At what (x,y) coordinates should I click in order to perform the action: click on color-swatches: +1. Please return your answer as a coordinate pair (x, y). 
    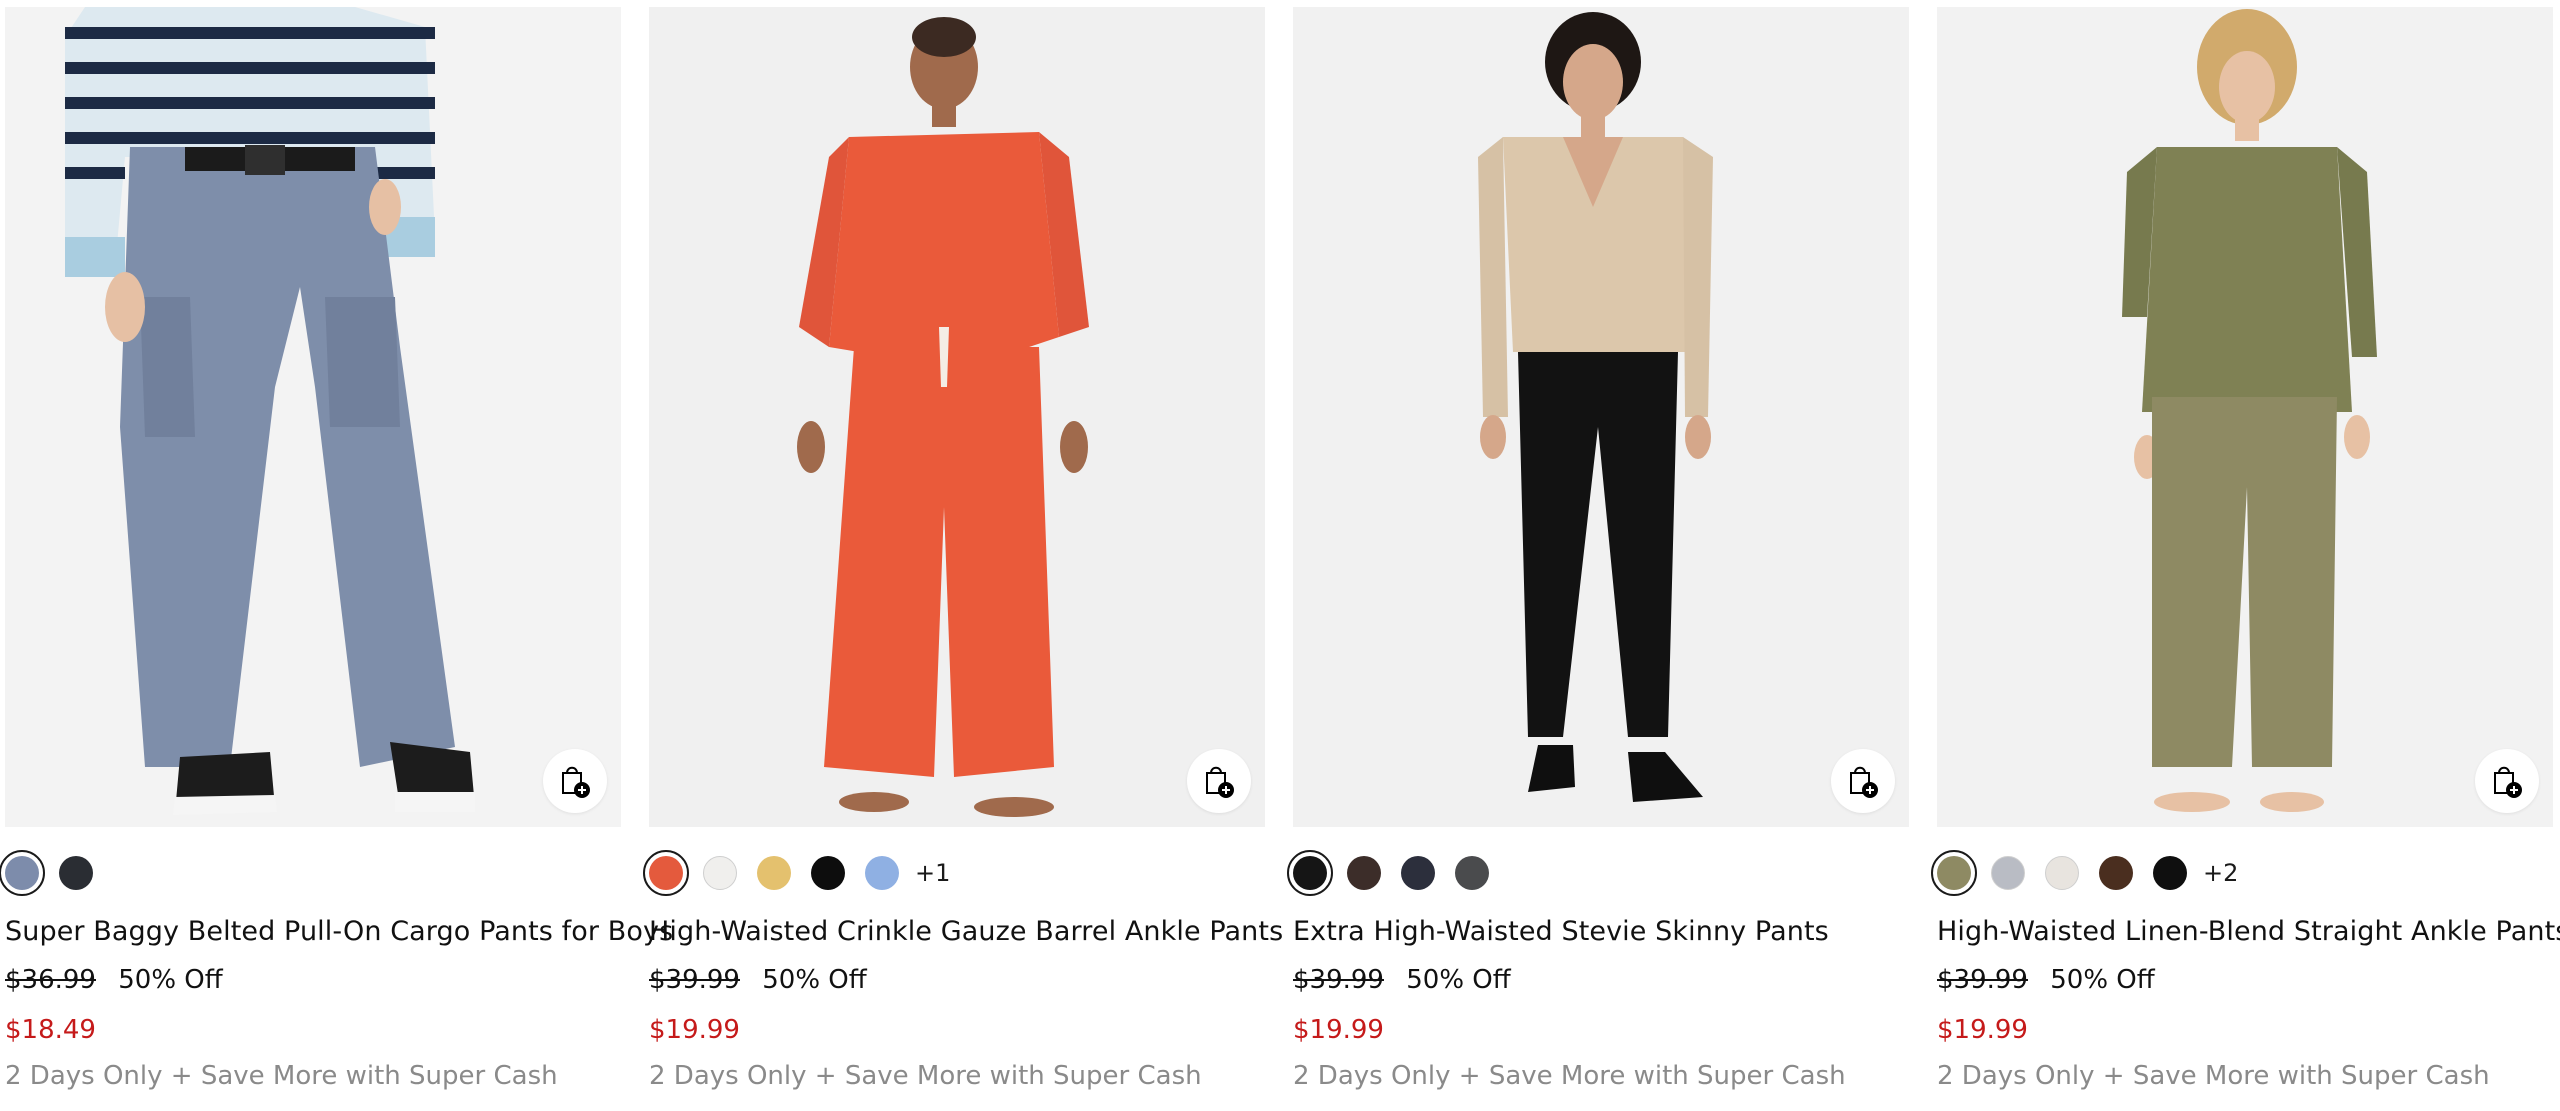
    Looking at the image, I should click on (796, 873).